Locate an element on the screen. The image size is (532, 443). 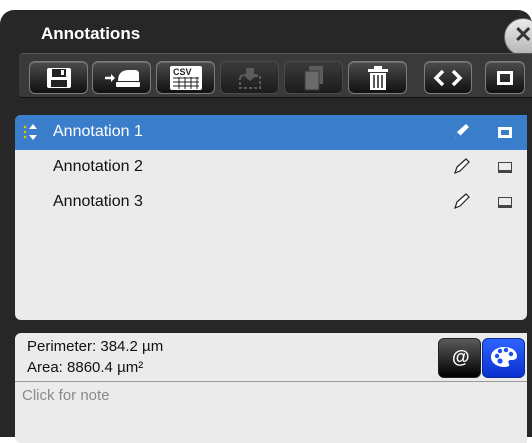
copy-button is located at coordinates (313, 77).